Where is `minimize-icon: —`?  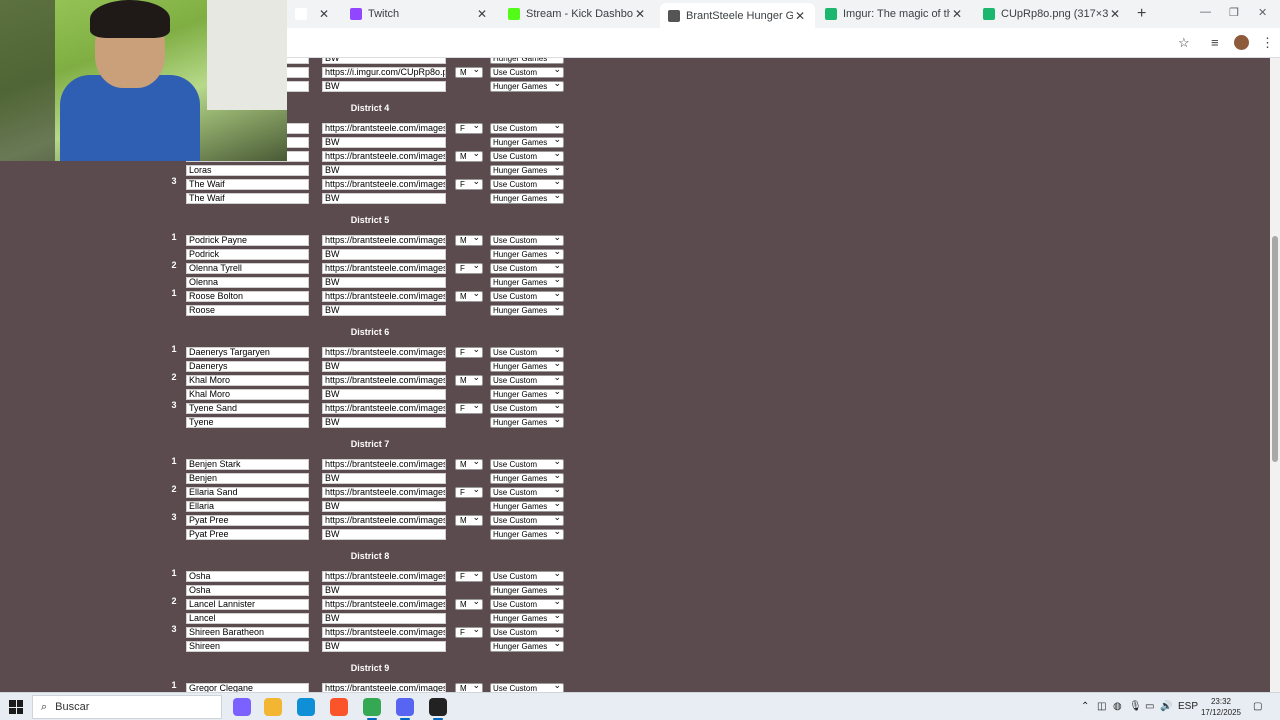 minimize-icon: — is located at coordinates (1205, 12).